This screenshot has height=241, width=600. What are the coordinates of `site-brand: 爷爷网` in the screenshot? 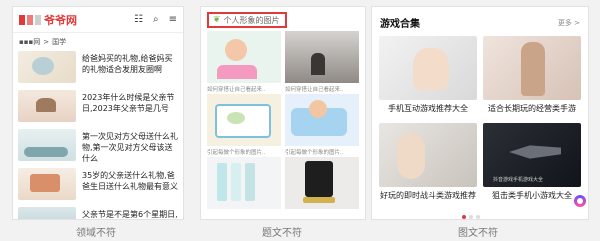 It's located at (60, 20).